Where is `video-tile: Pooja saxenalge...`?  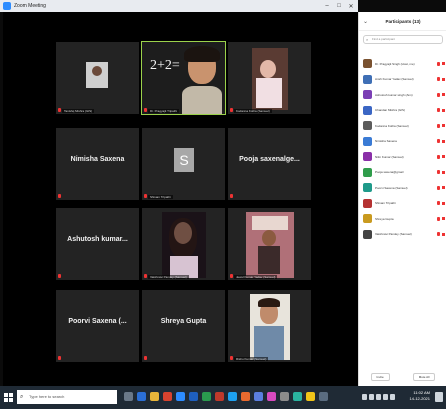 video-tile: Pooja saxenalge... is located at coordinates (269, 164).